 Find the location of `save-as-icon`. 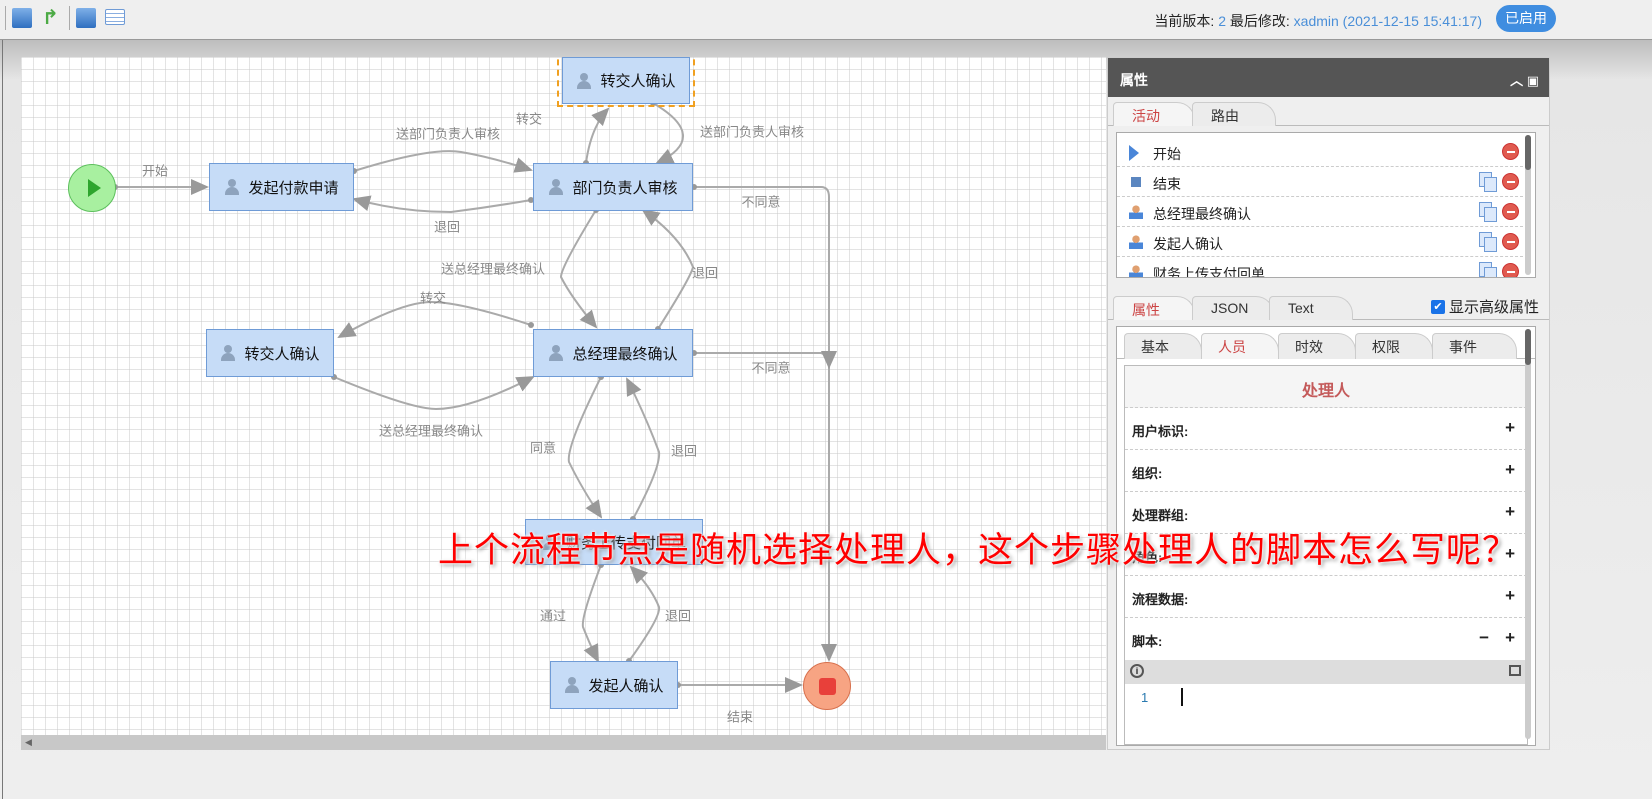

save-as-icon is located at coordinates (86, 18).